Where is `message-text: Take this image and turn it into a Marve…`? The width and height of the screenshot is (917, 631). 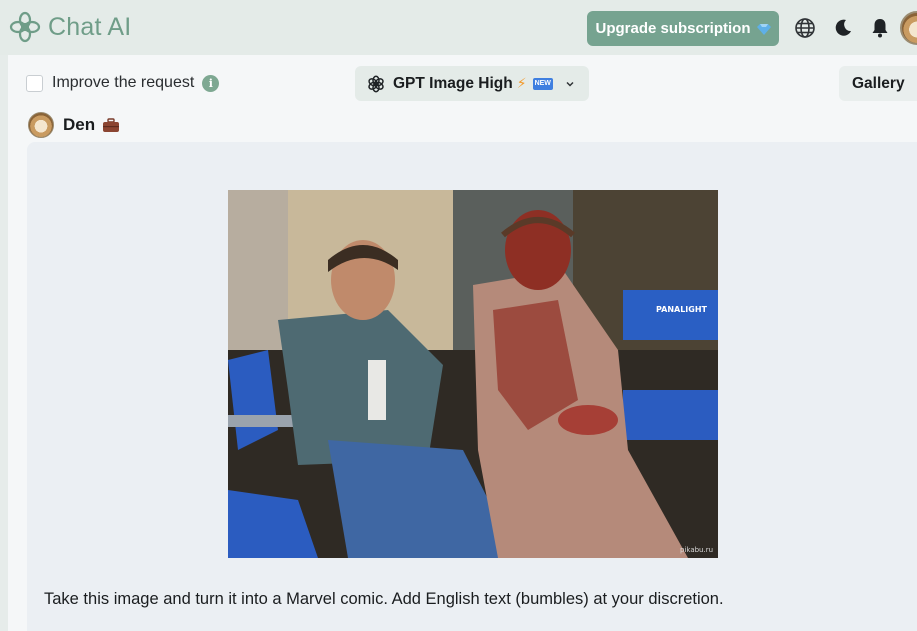 message-text: Take this image and turn it into a Marve… is located at coordinates (384, 599).